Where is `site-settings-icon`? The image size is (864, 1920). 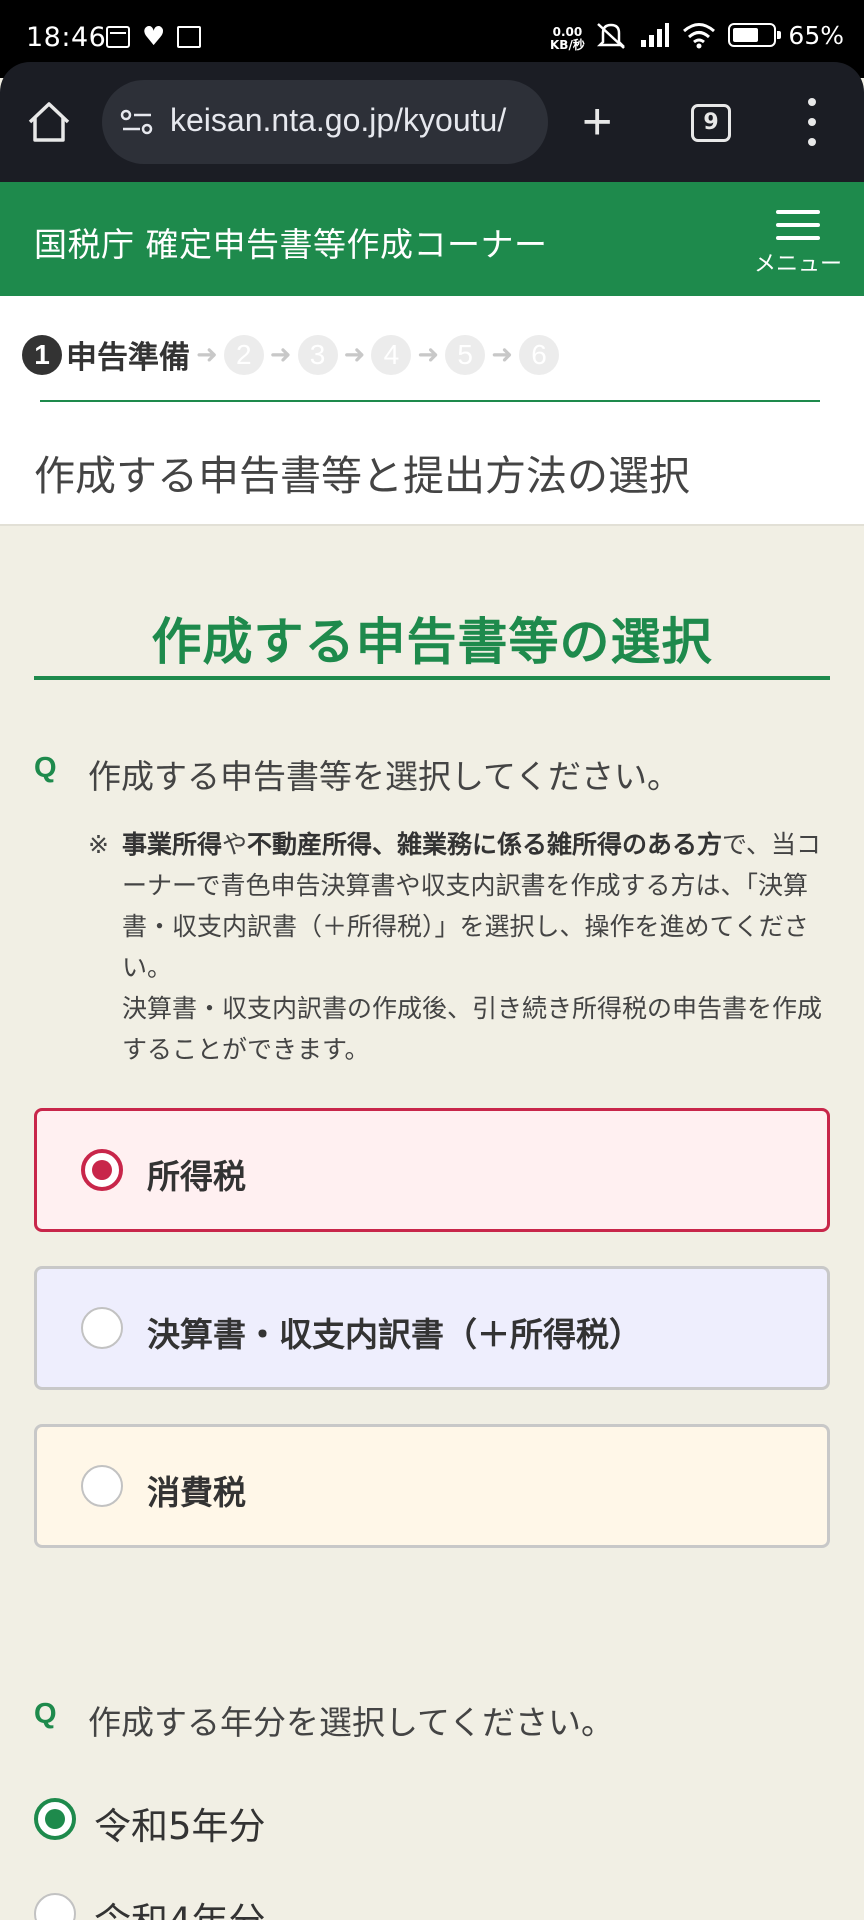 site-settings-icon is located at coordinates (137, 122).